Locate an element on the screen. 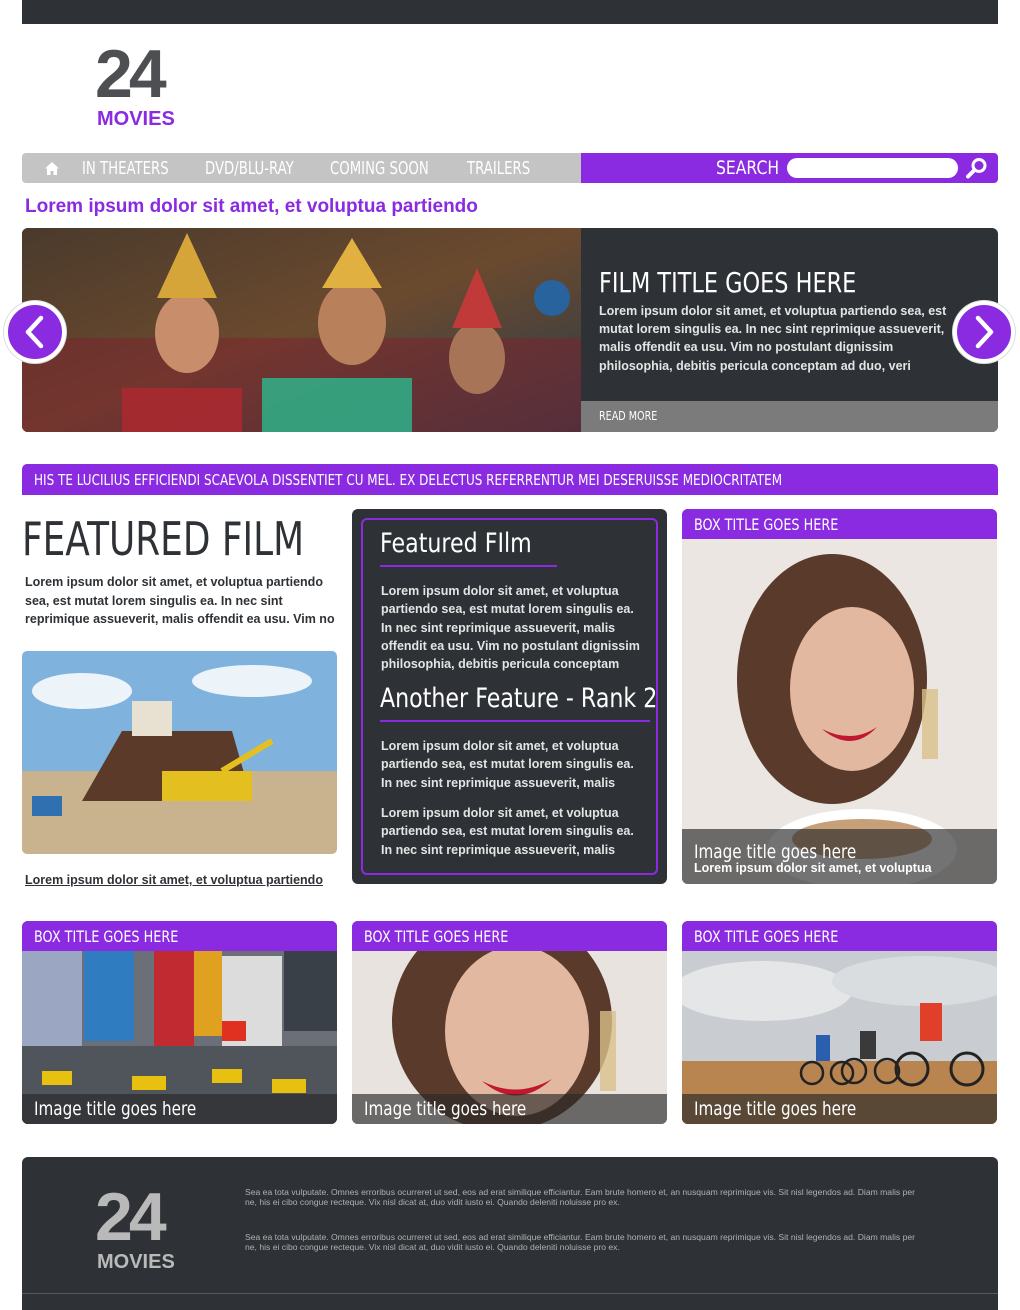 The height and width of the screenshot is (1310, 1020). site-logo: 24 MOVIES is located at coordinates (145, 85).